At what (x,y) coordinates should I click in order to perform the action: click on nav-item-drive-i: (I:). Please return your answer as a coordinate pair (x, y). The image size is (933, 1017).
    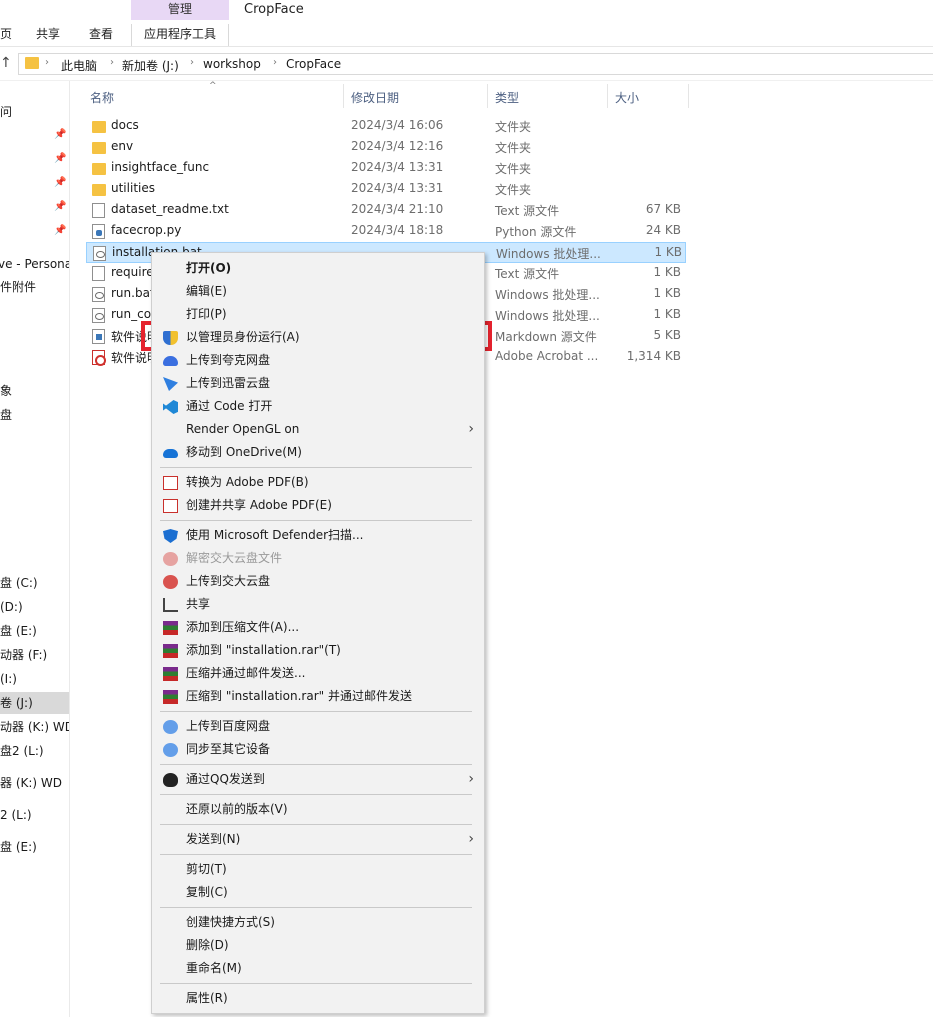
    Looking at the image, I should click on (8, 679).